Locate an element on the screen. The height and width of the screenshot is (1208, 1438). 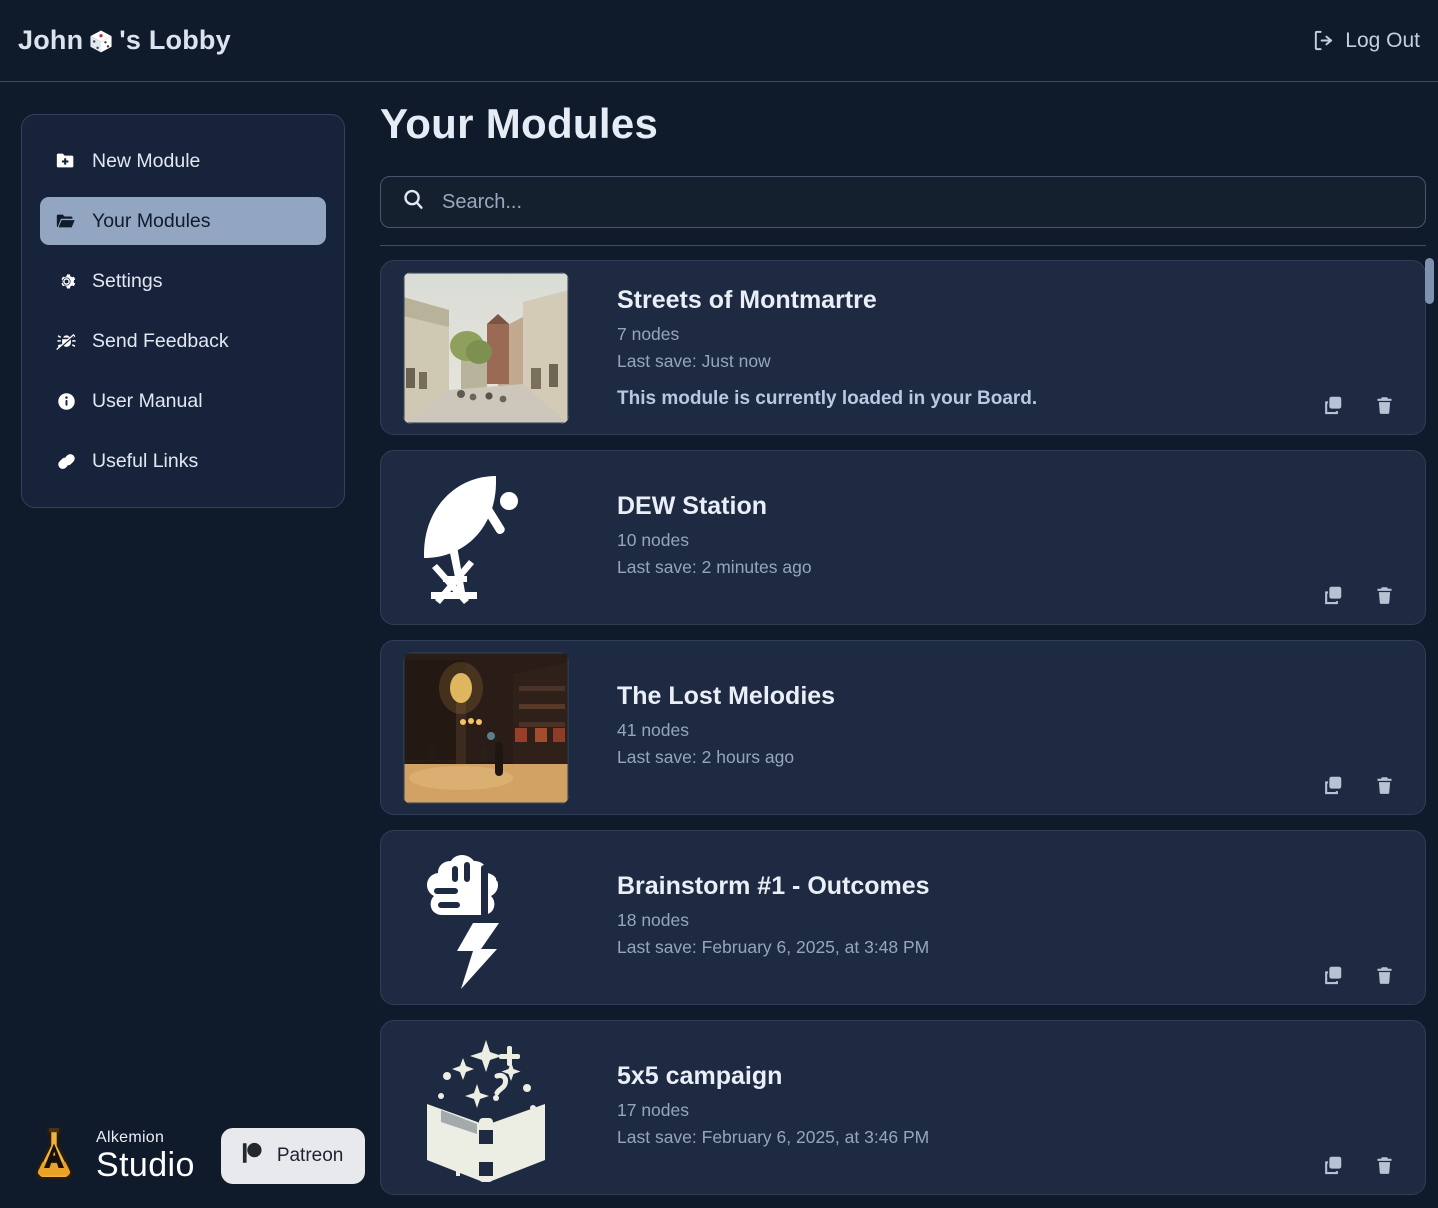
lobby-title-suffix: 's Lobby is located at coordinates (175, 40).